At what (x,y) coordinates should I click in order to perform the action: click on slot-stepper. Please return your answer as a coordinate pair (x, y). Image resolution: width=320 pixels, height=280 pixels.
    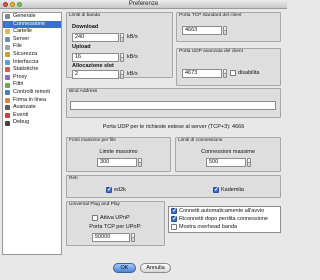
    Looking at the image, I should click on (122, 74).